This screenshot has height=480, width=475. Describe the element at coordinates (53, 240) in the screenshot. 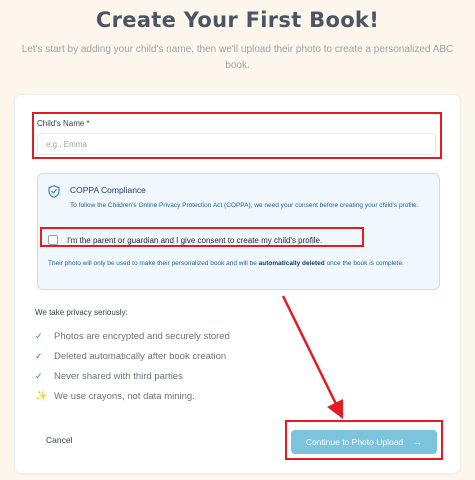

I see `consent-checkbox` at that location.